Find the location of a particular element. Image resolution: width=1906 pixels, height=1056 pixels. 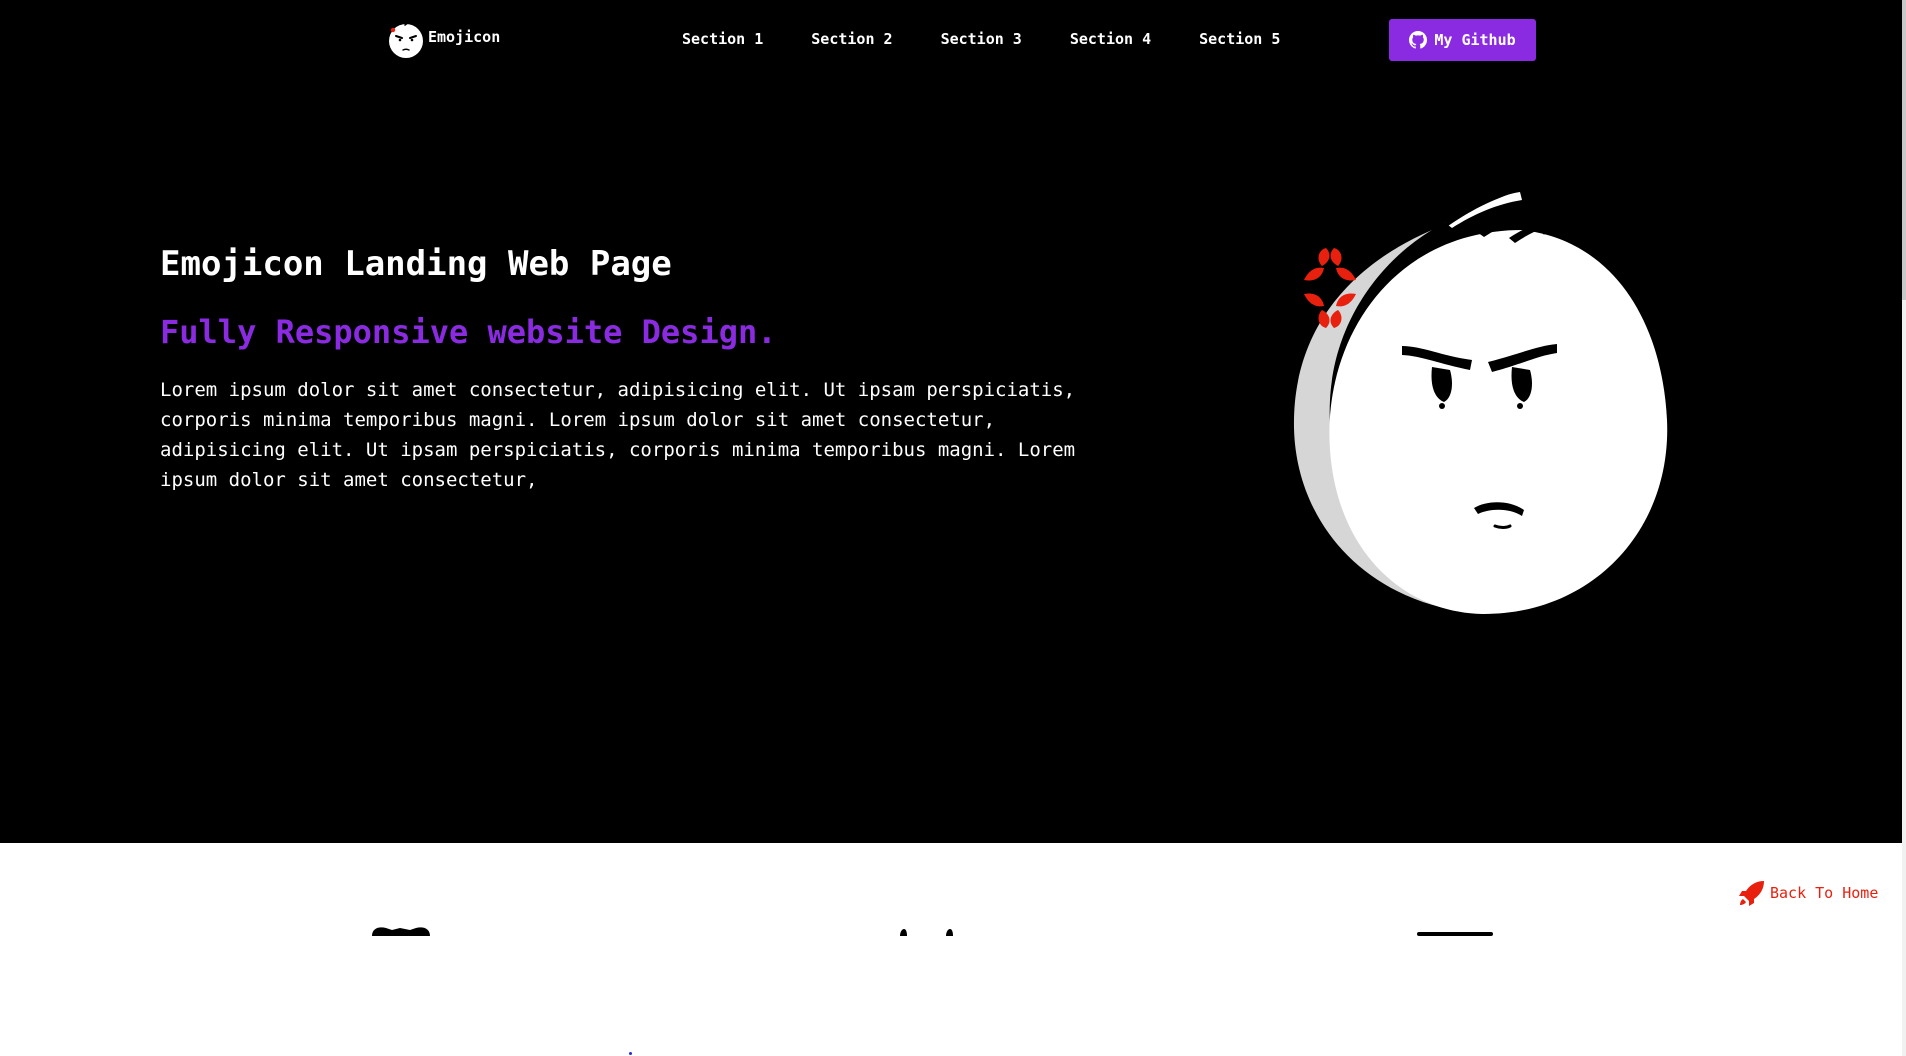

github-button-label: My Github is located at coordinates (1475, 40).